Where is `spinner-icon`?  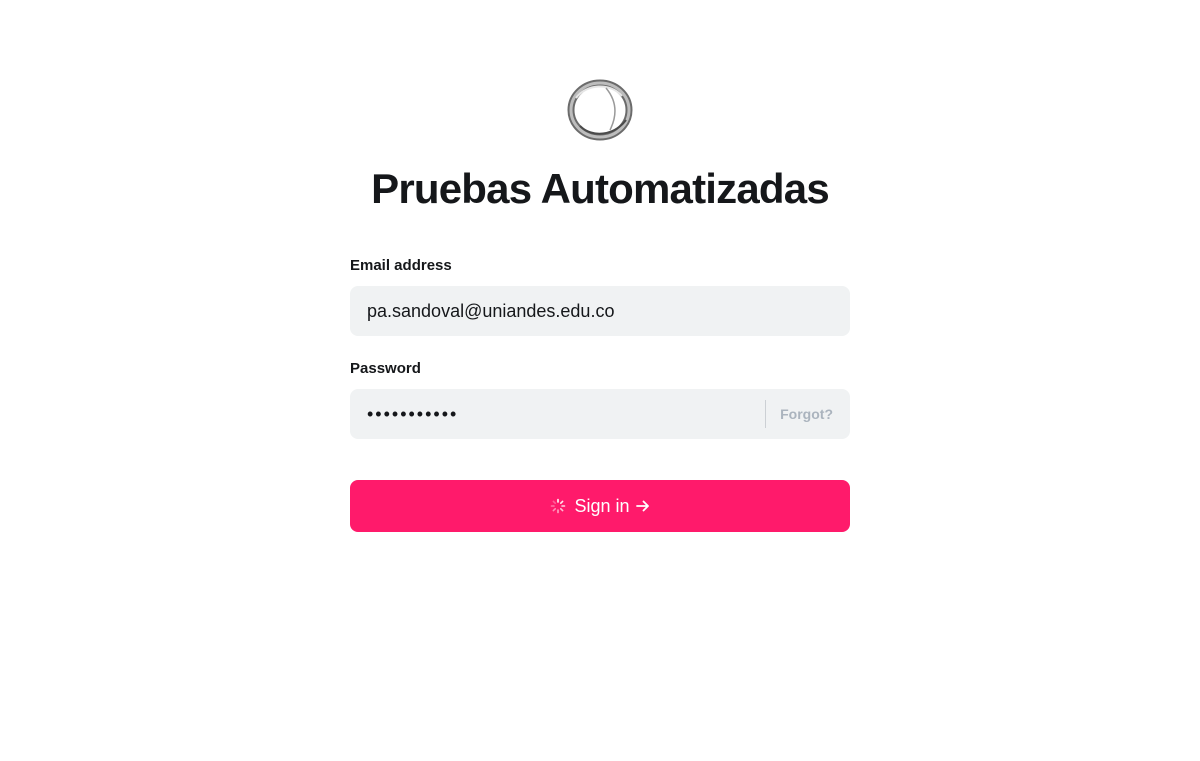 spinner-icon is located at coordinates (558, 506).